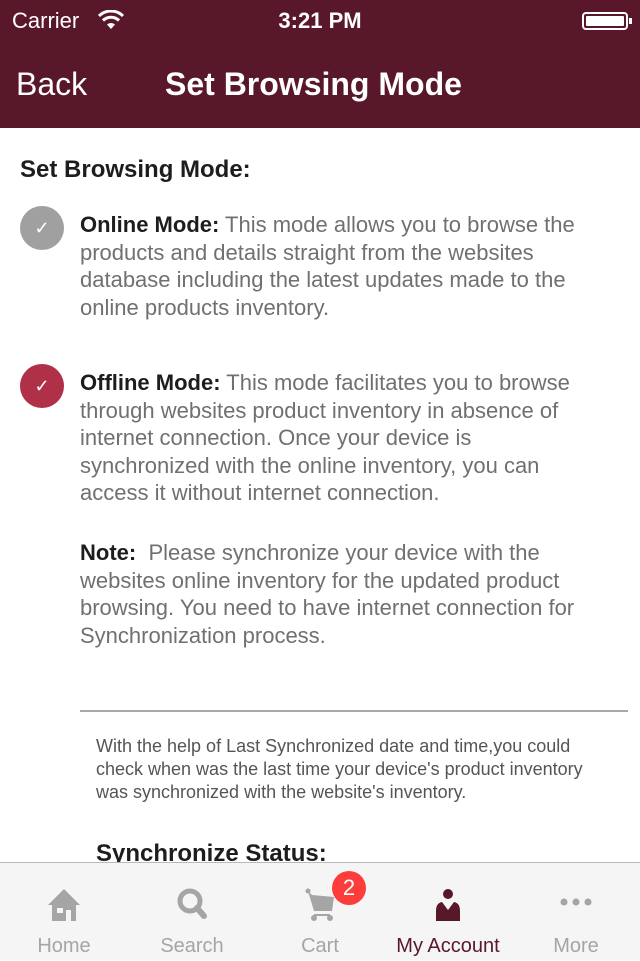  I want to click on tab-my-account: My Account, so click(448, 912).